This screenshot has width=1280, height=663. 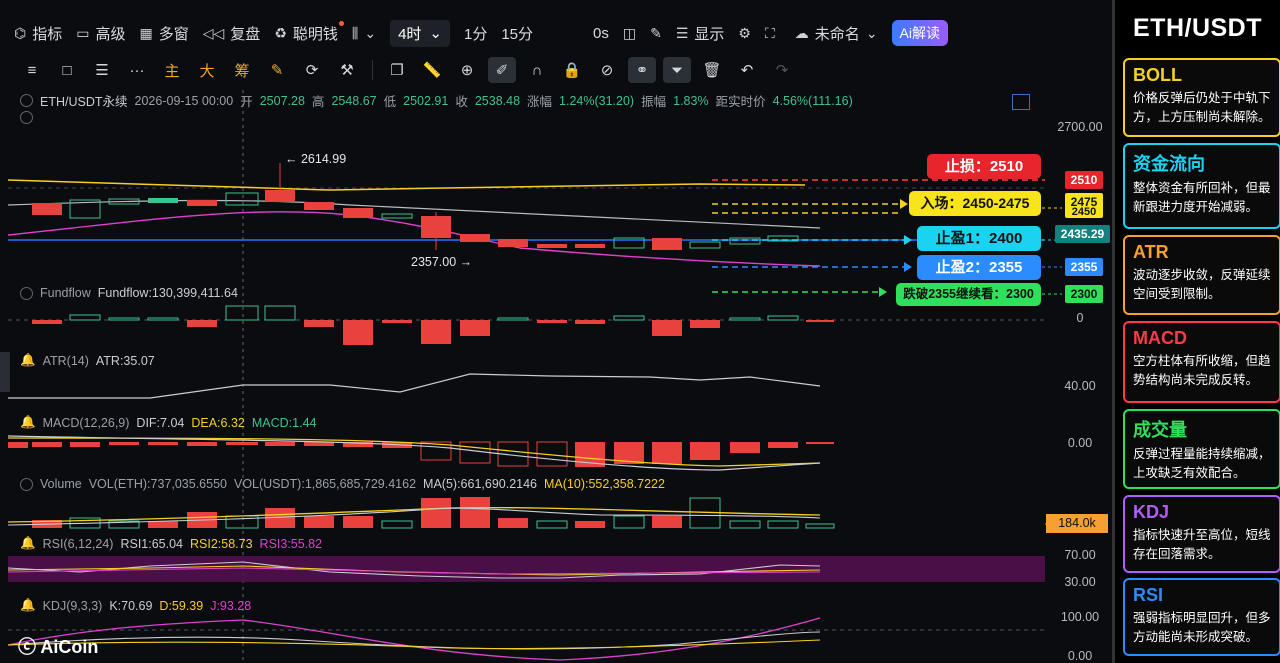 What do you see at coordinates (167, 293) in the screenshot?
I see `fundflow-value: Fundflow:130,399,411.64` at bounding box center [167, 293].